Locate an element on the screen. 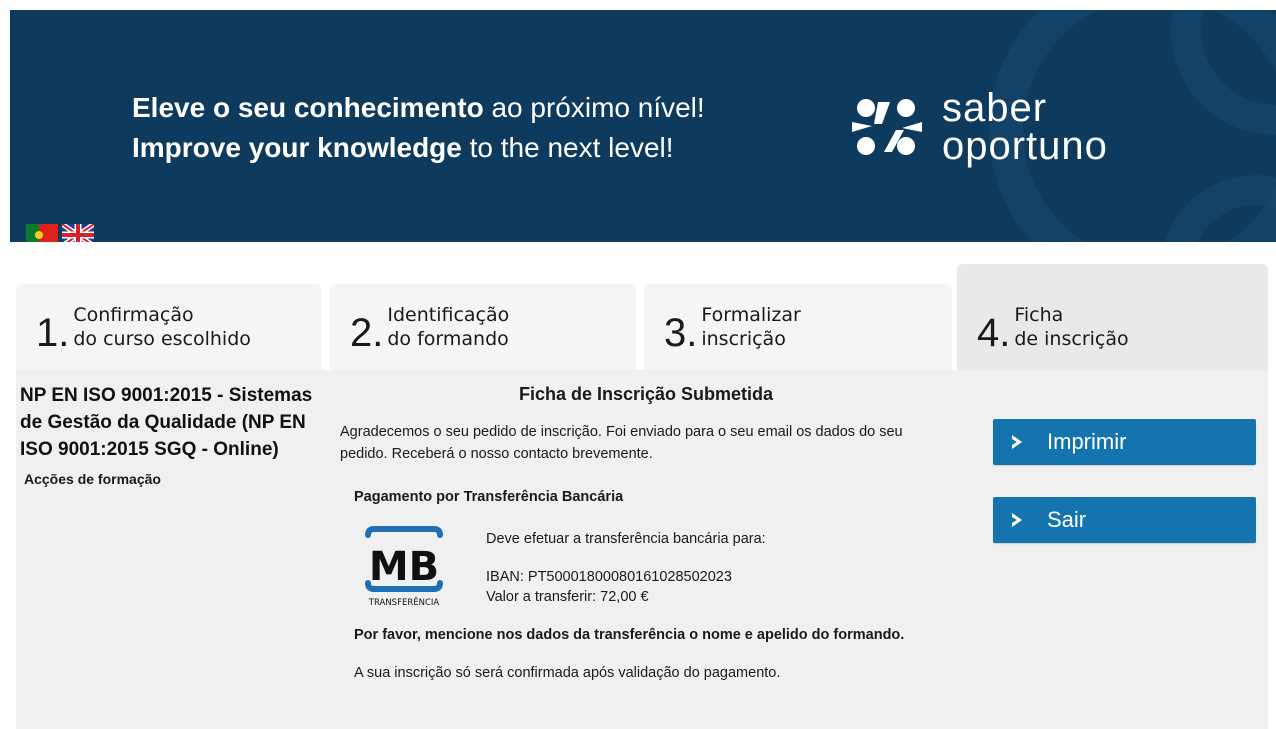 This screenshot has width=1276, height=729. uk-flag-icon is located at coordinates (78, 233).